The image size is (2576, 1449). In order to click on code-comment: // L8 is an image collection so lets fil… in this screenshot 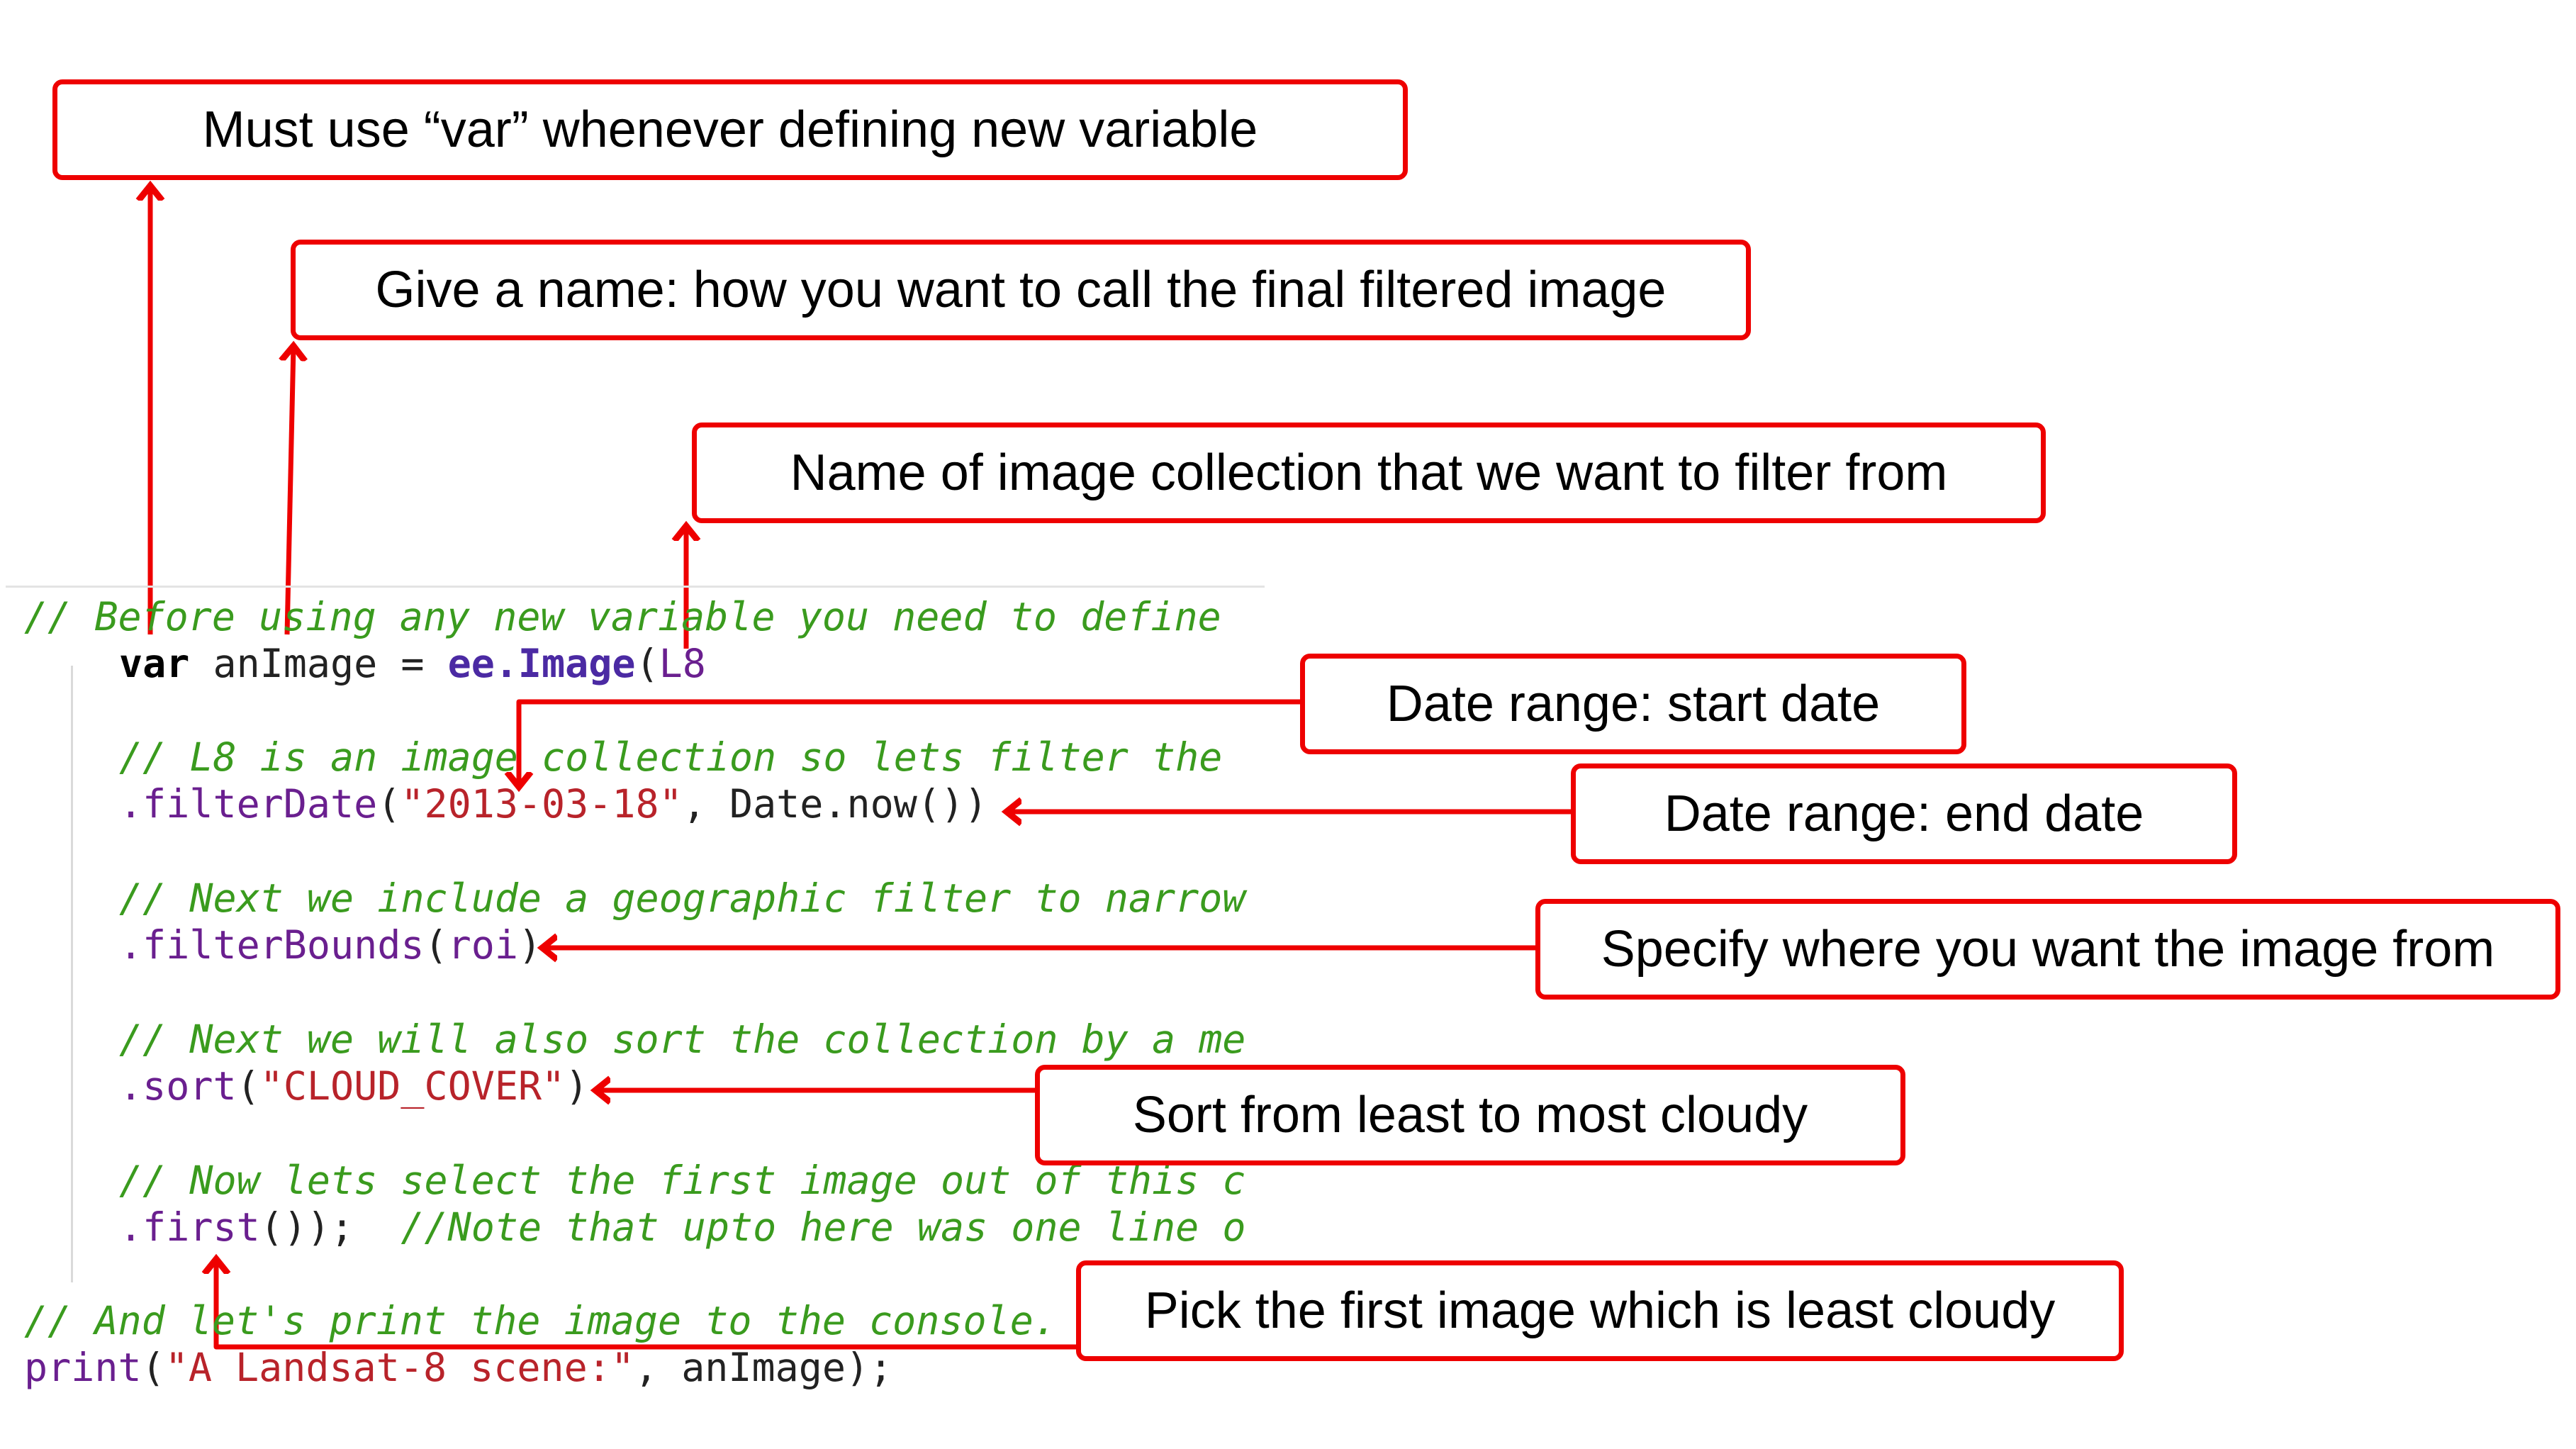, I will do `click(671, 757)`.